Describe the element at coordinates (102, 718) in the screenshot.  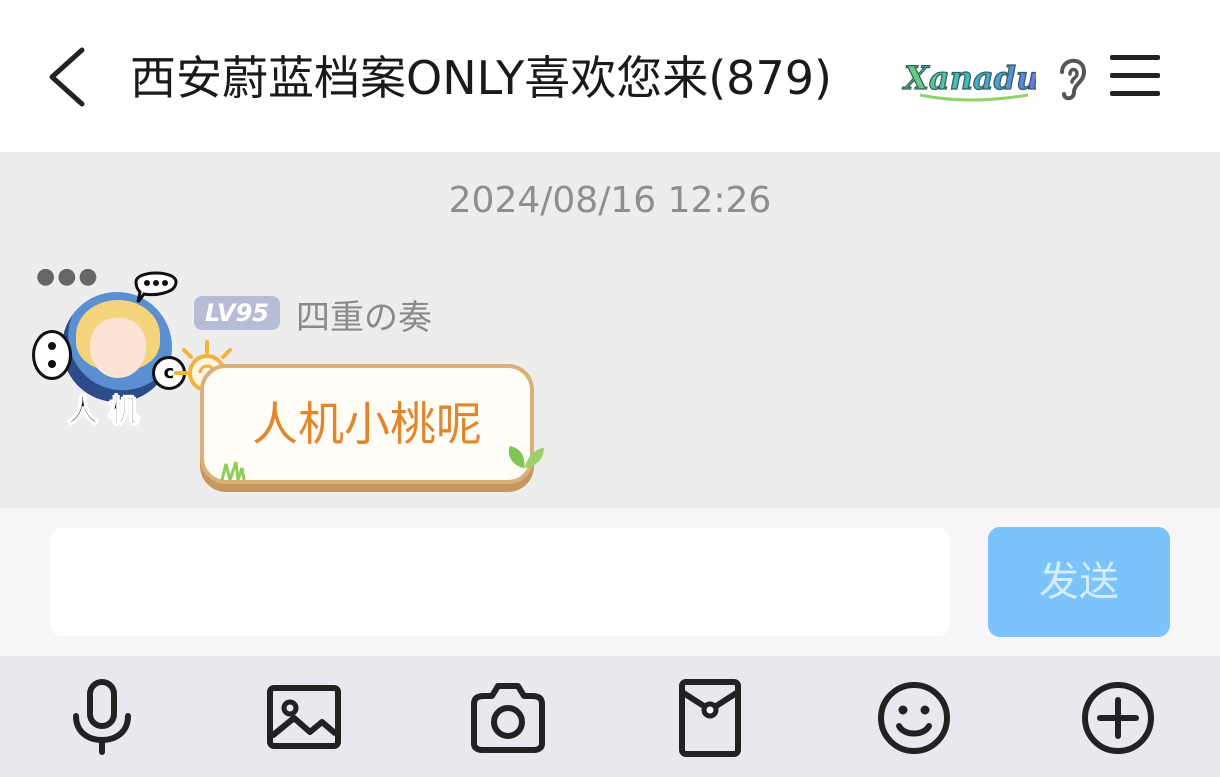
I see `microphone-icon` at that location.